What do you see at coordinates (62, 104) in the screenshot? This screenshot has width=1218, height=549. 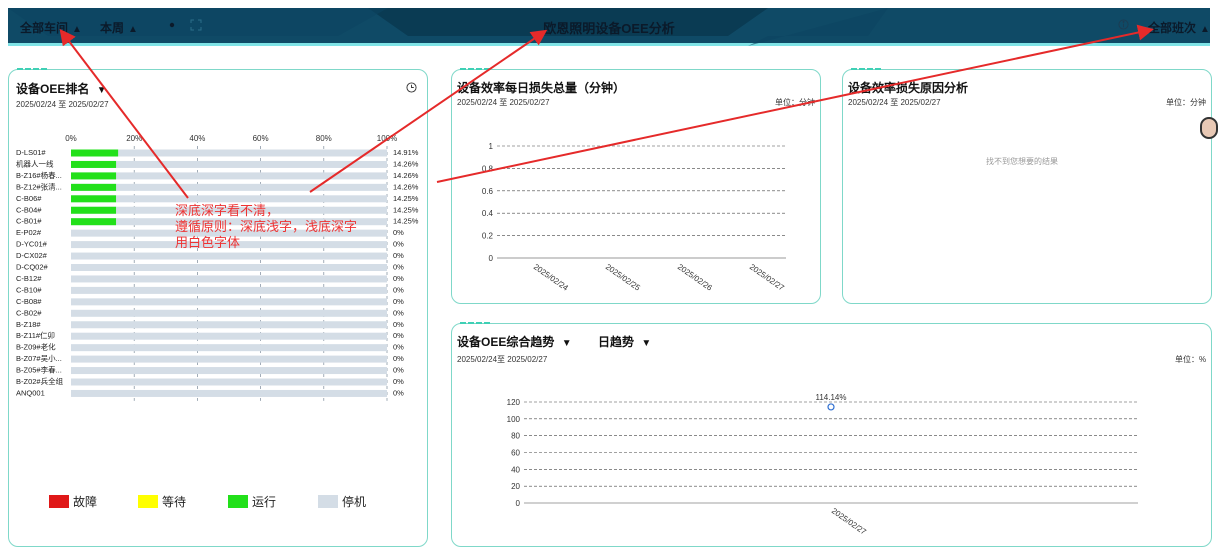 I see `ranking-date-range: 2025/02/24 至 2025/02/27` at bounding box center [62, 104].